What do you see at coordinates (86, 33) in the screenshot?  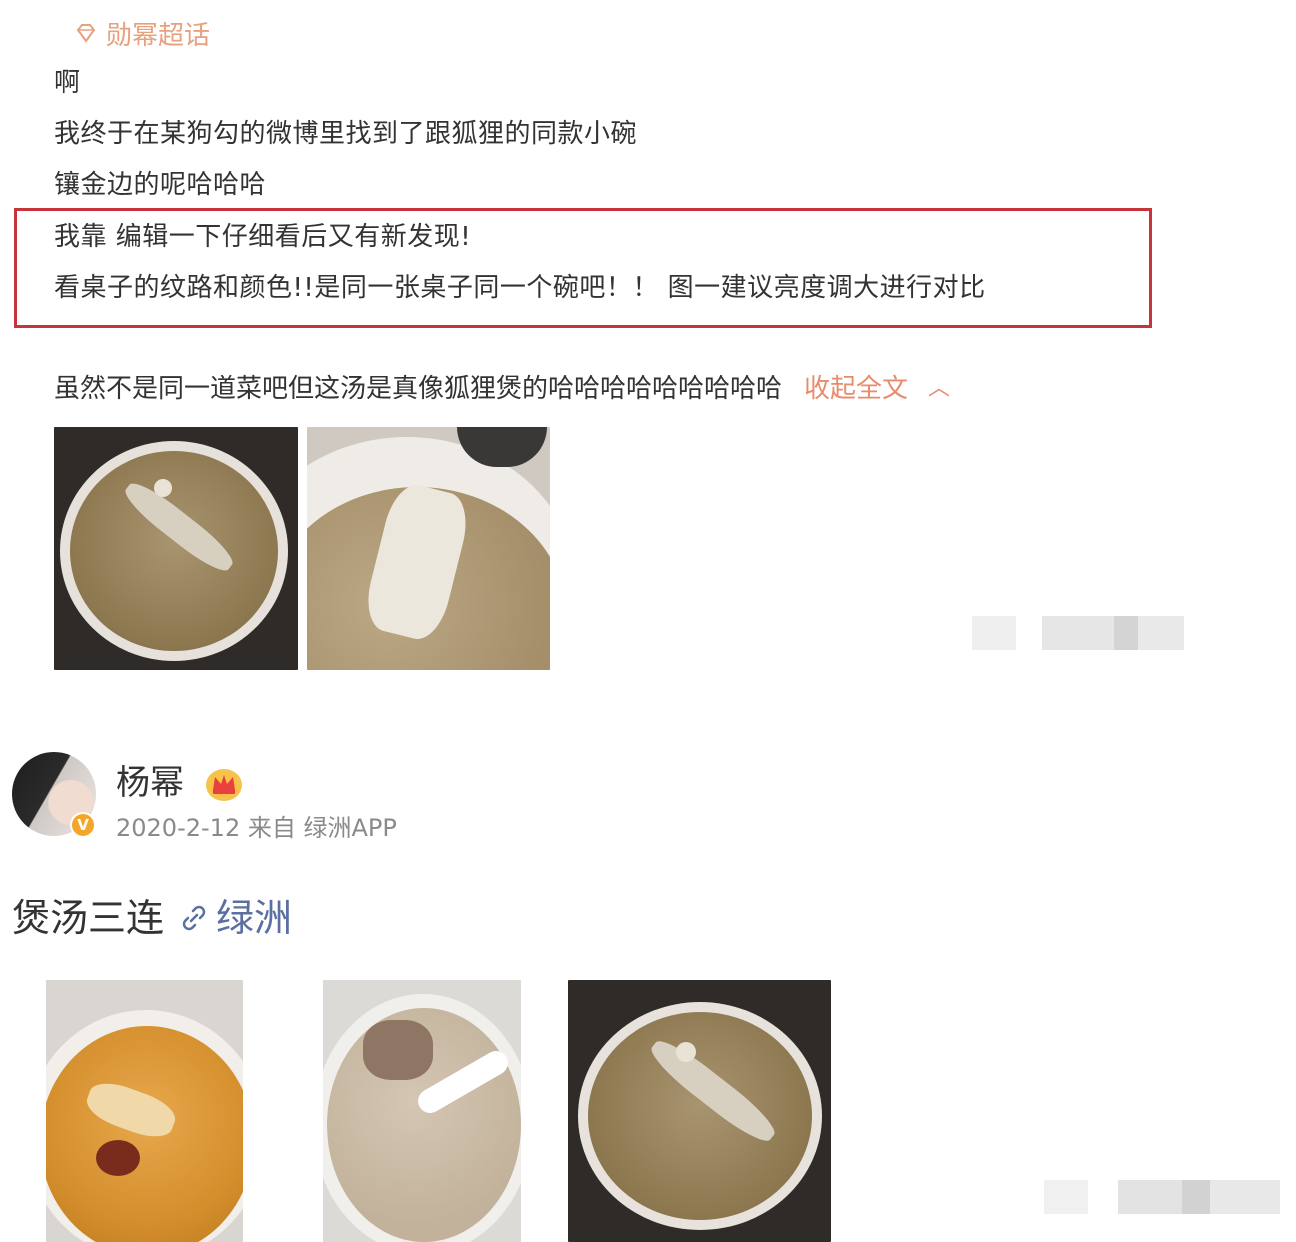 I see `diamond-icon` at bounding box center [86, 33].